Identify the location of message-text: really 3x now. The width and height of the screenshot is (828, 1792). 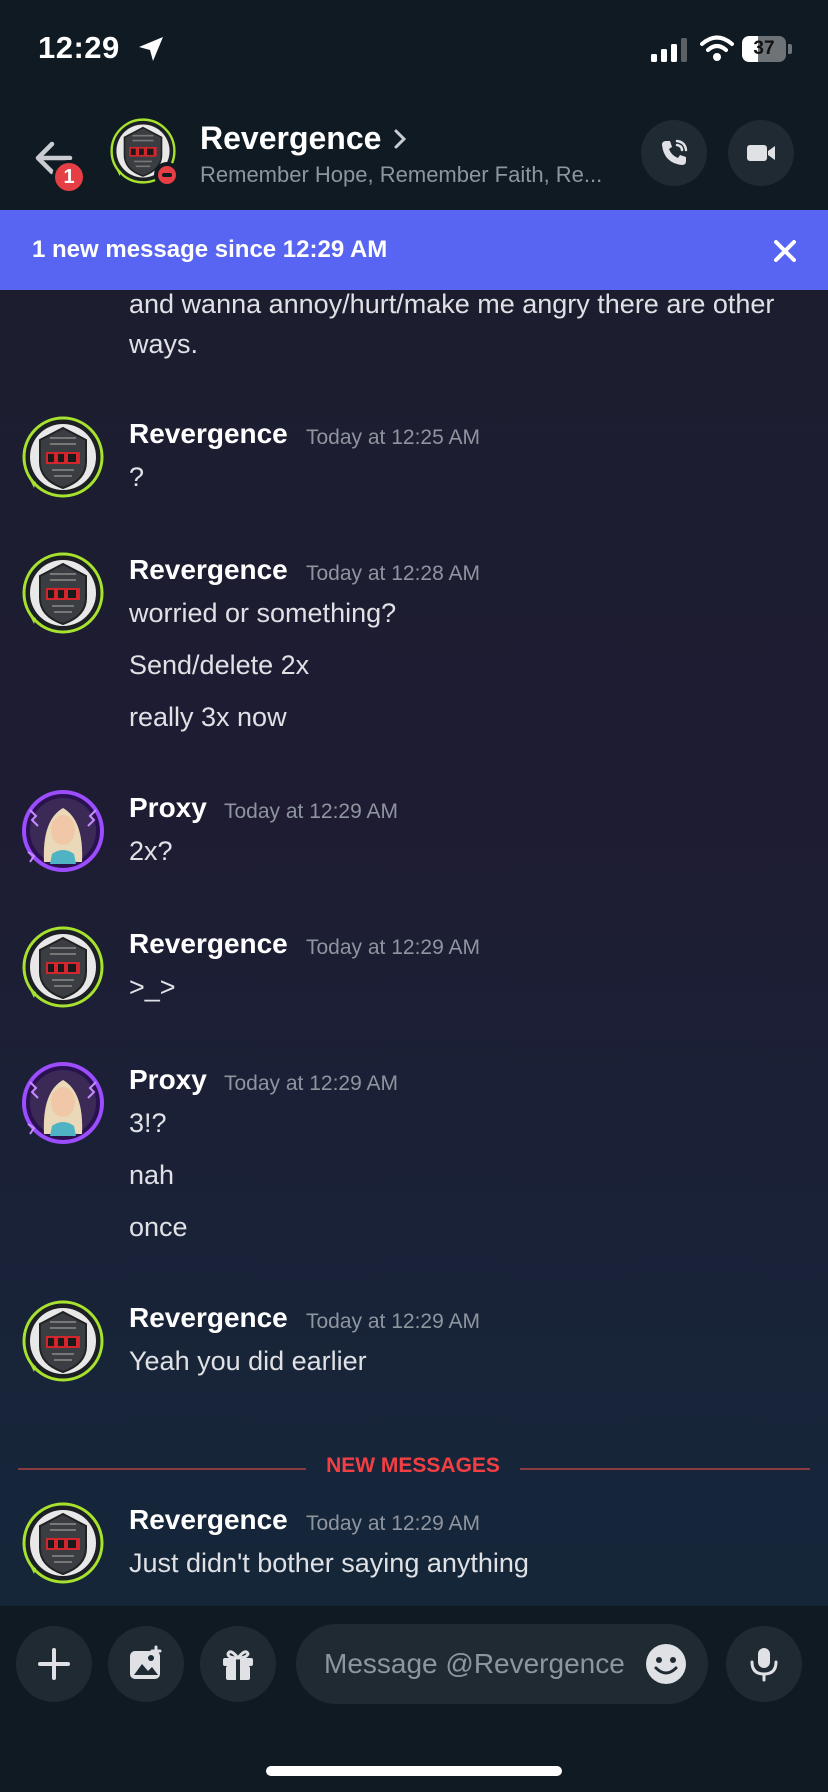
(208, 717).